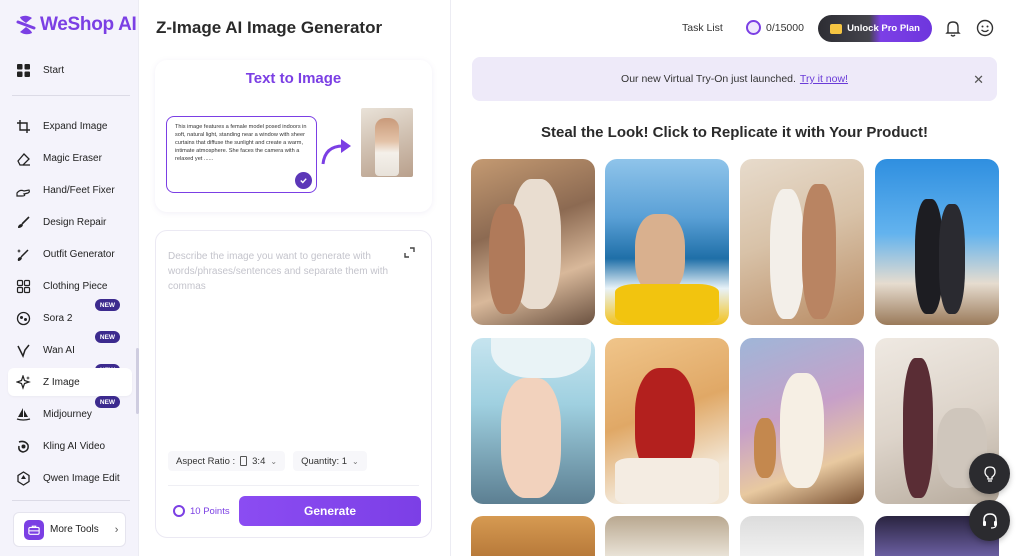  Describe the element at coordinates (387, 142) in the screenshot. I see `sample-output-image` at that location.